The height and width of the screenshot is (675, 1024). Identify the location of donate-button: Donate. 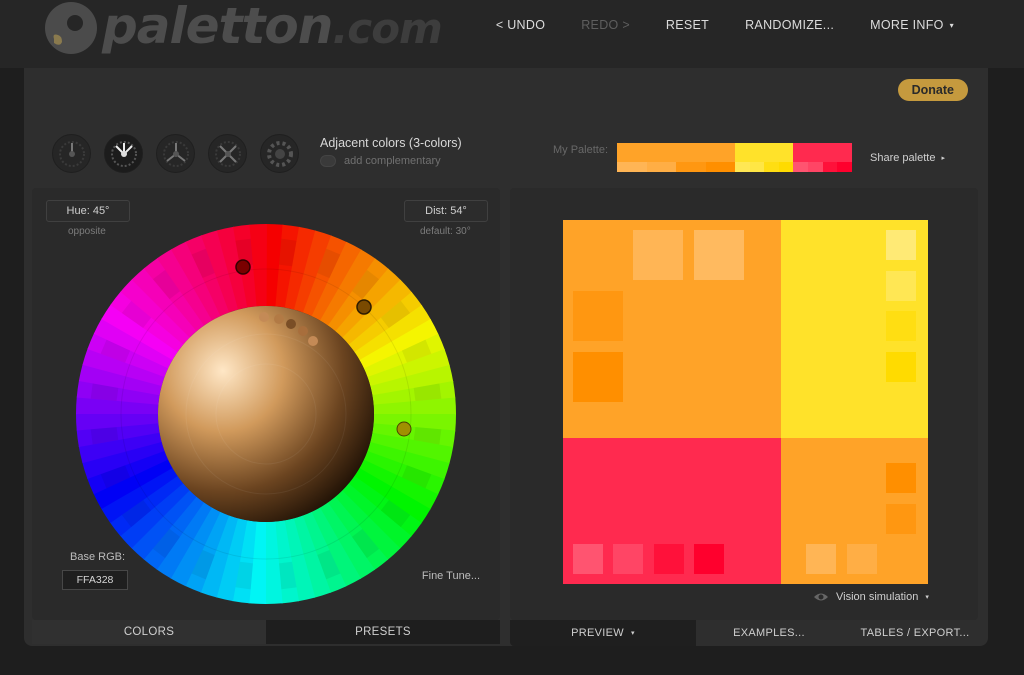
(932, 90).